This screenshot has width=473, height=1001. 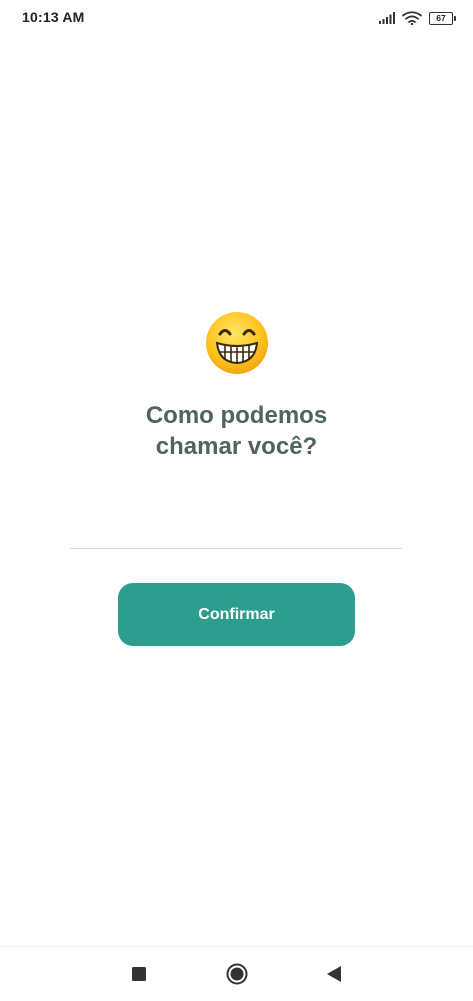 What do you see at coordinates (236, 614) in the screenshot?
I see `confirm-button: Confirmar` at bounding box center [236, 614].